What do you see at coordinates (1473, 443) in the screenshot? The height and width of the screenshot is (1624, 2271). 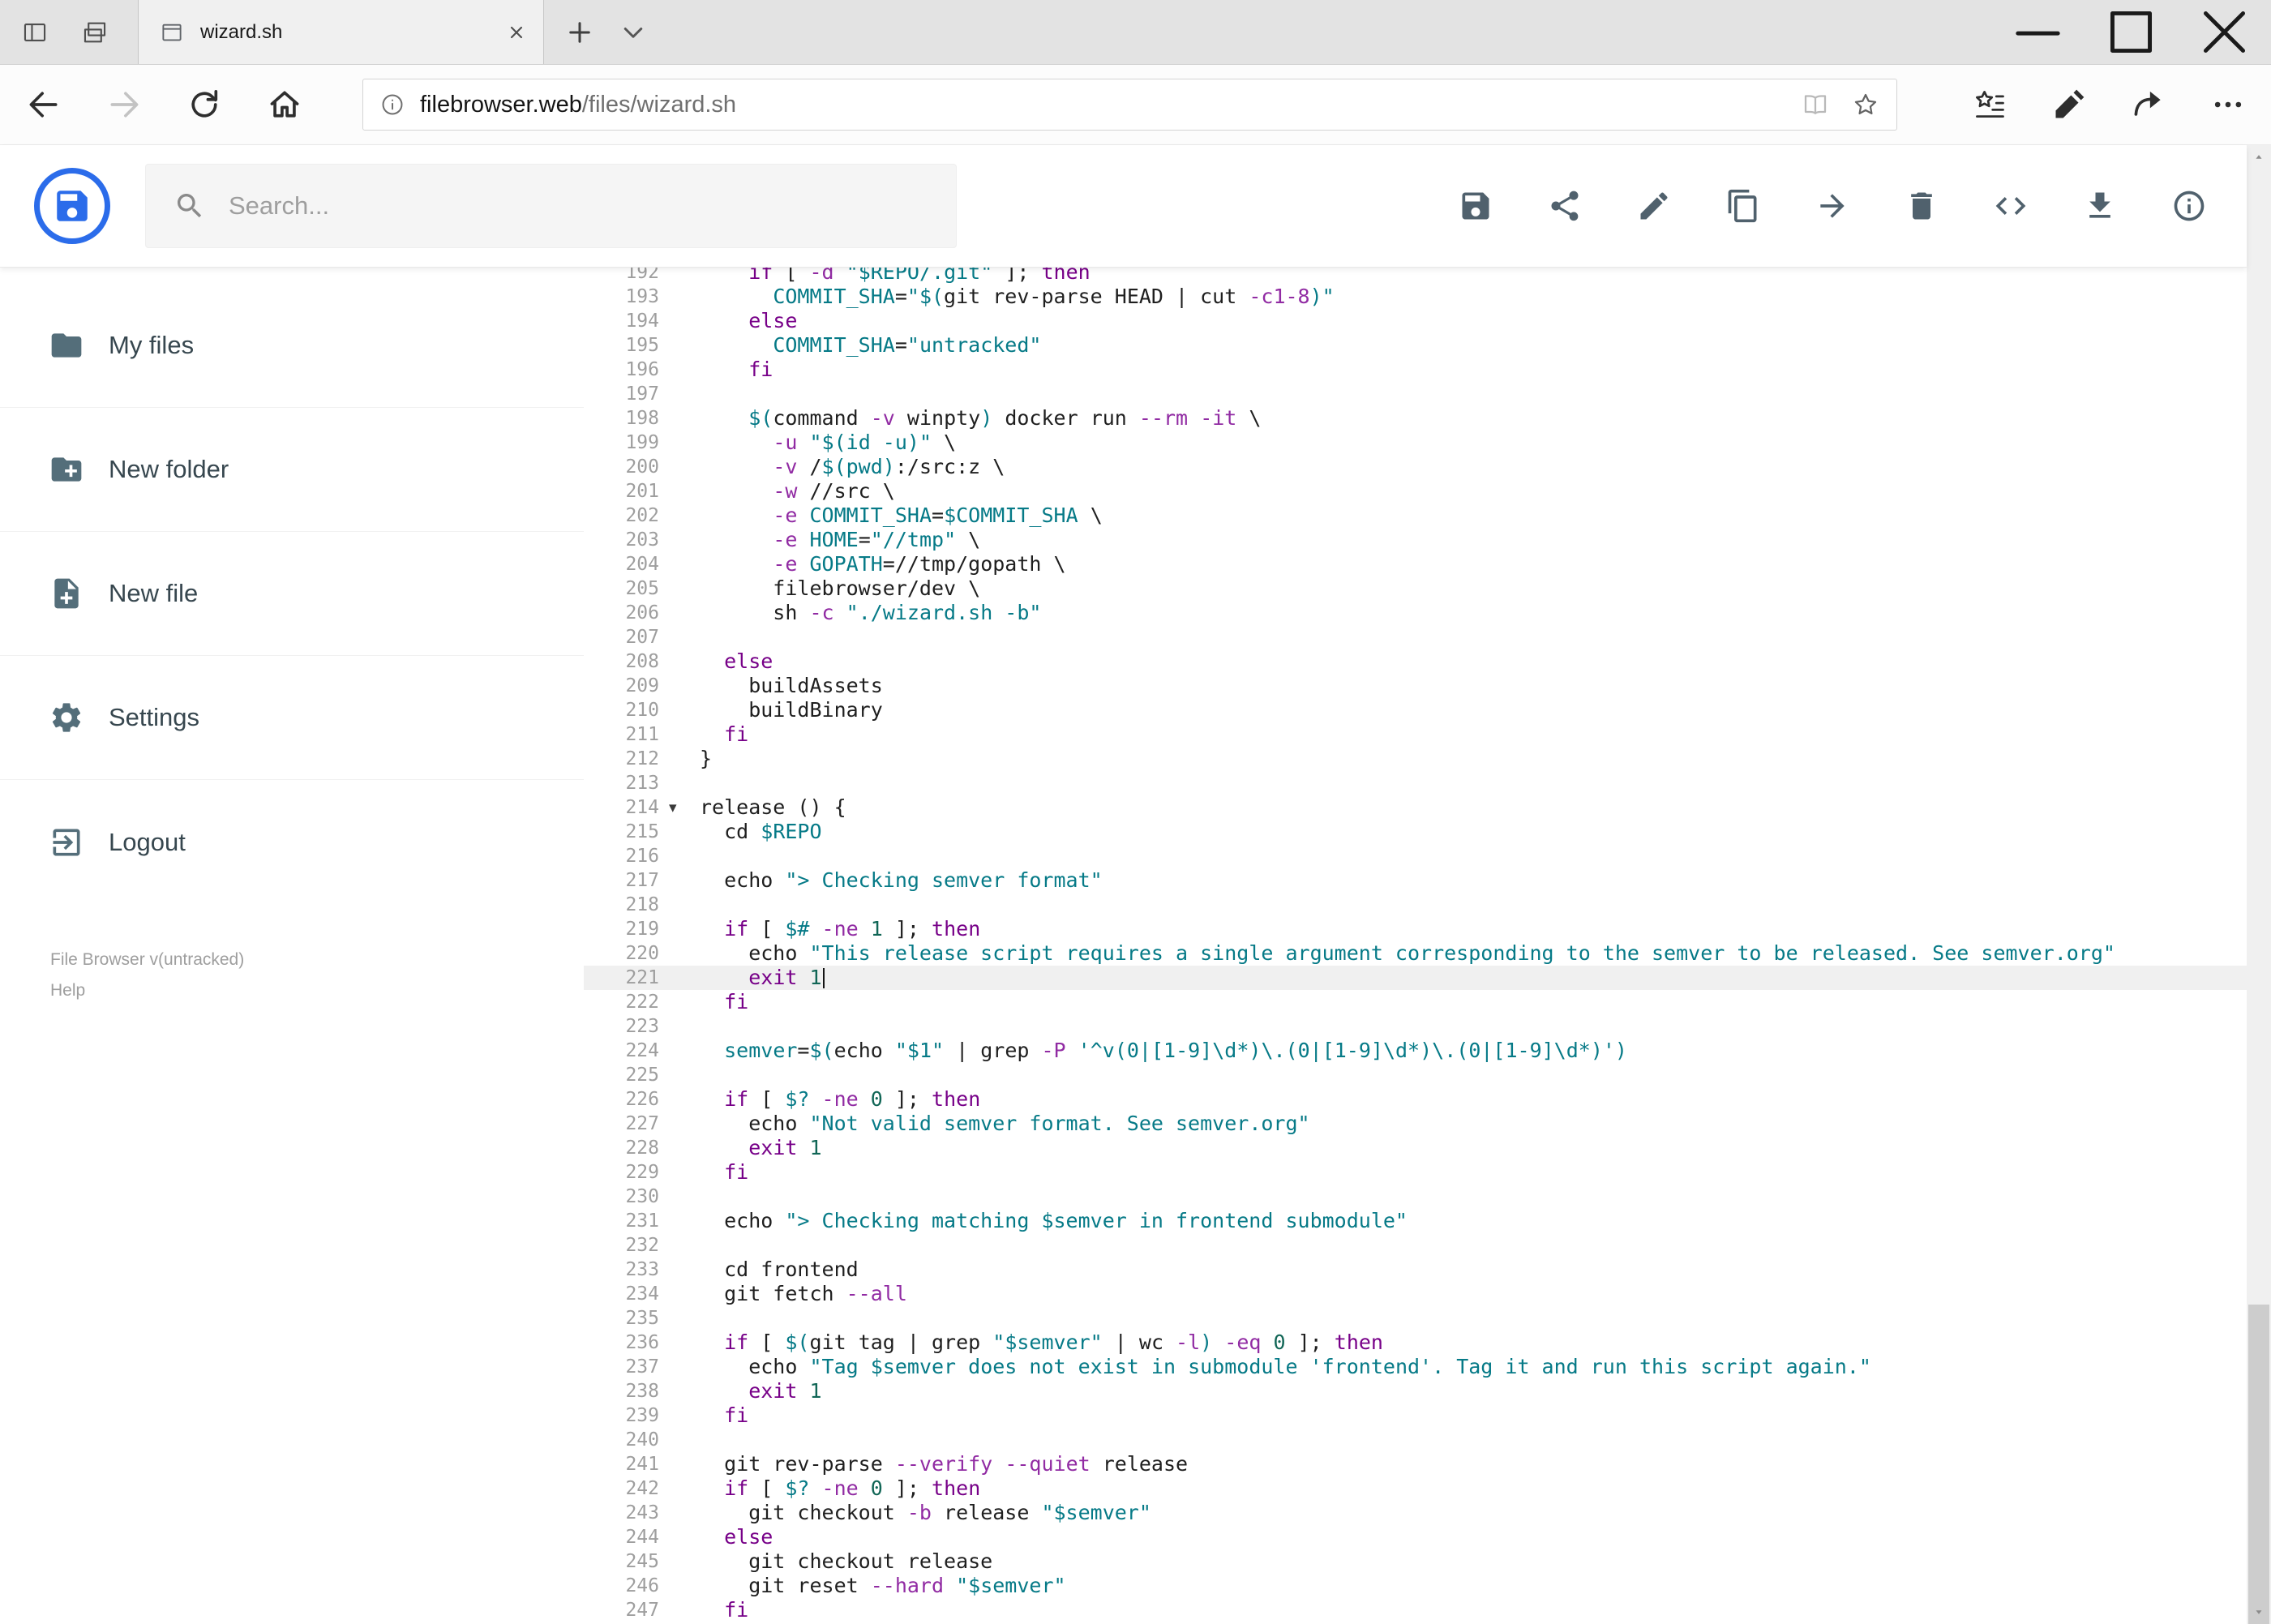 I see `code-text: -u "$(id -u)" \` at bounding box center [1473, 443].